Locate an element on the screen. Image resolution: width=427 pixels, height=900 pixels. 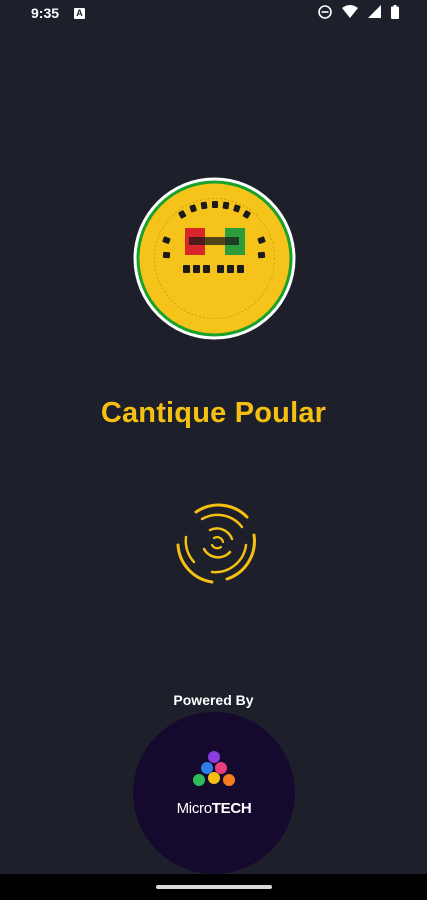
brand-name-micro: Micro is located at coordinates (194, 808).